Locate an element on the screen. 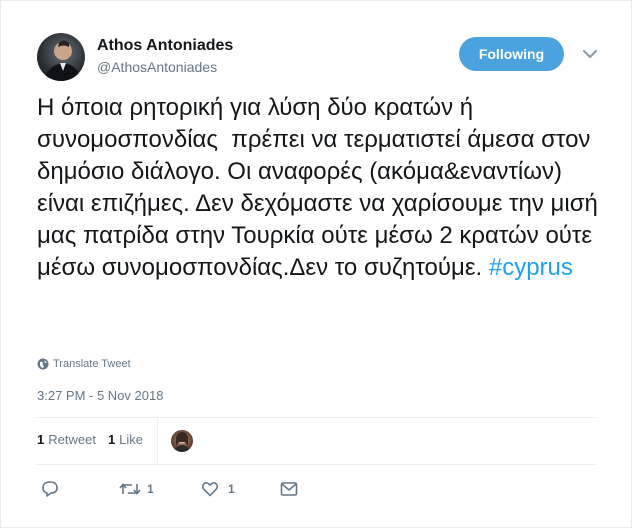 Image resolution: width=634 pixels, height=530 pixels. divider-bottom is located at coordinates (316, 464).